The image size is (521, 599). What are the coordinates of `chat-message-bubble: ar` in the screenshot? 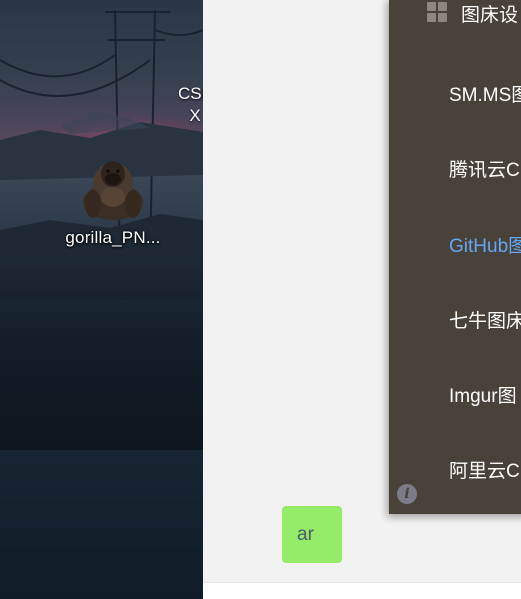 It's located at (312, 534).